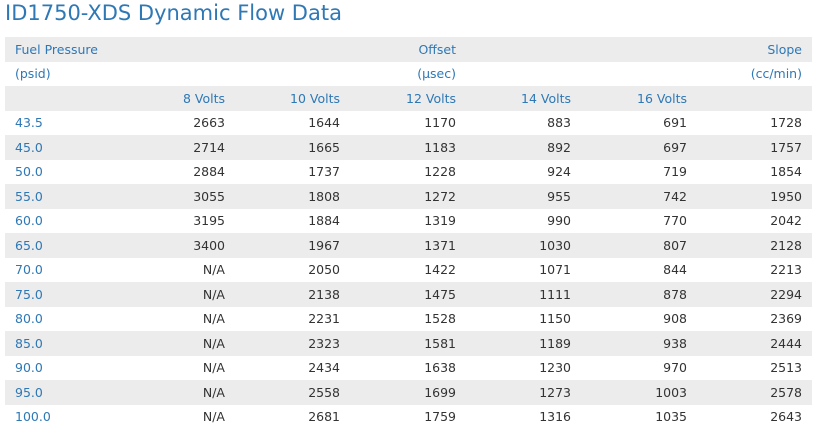 The image size is (815, 433). I want to click on fuel-pressure-cell: 100.0, so click(33, 417).